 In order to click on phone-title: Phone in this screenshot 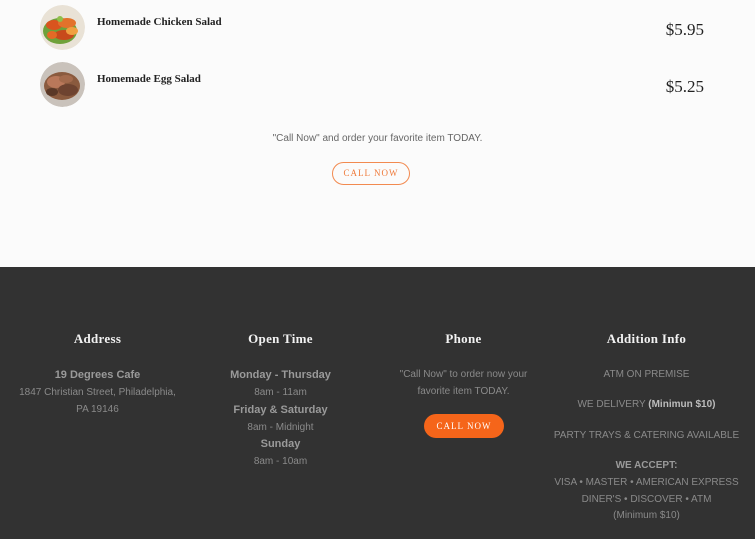, I will do `click(463, 338)`.